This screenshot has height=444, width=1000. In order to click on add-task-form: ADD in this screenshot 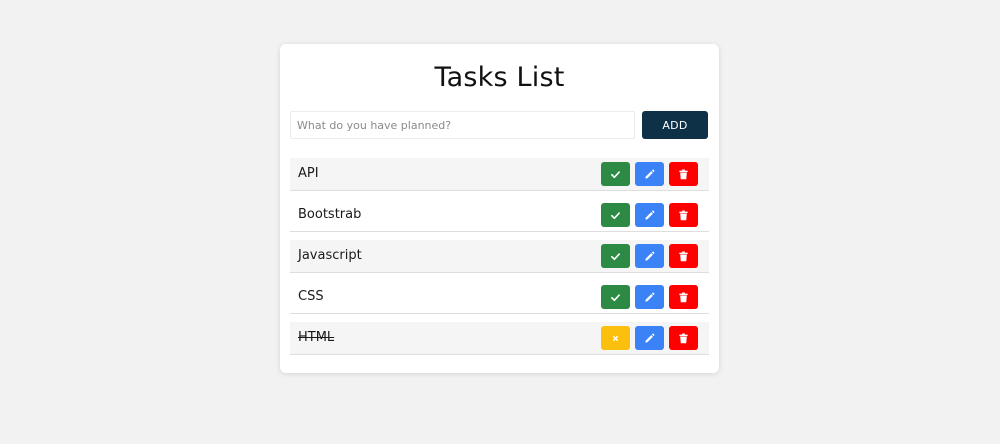, I will do `click(499, 125)`.